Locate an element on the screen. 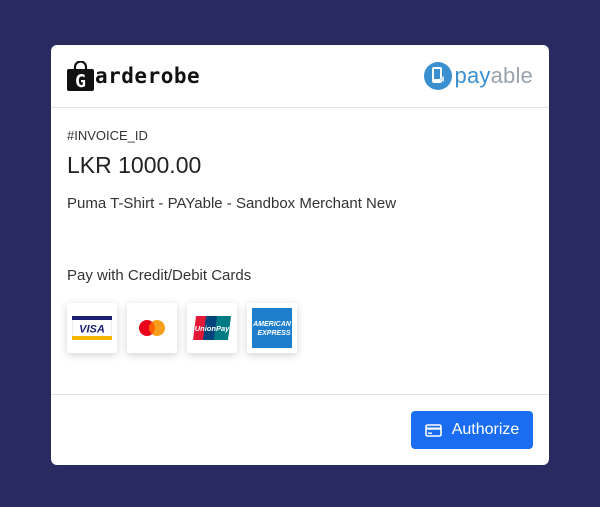 Image resolution: width=600 pixels, height=507 pixels. payable-logo: payable is located at coordinates (478, 76).